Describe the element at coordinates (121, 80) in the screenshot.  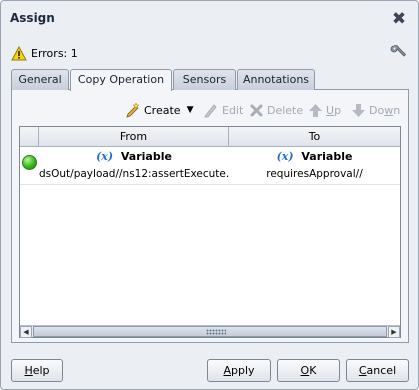
I see `tab-copy-operation: Copy Operation` at that location.